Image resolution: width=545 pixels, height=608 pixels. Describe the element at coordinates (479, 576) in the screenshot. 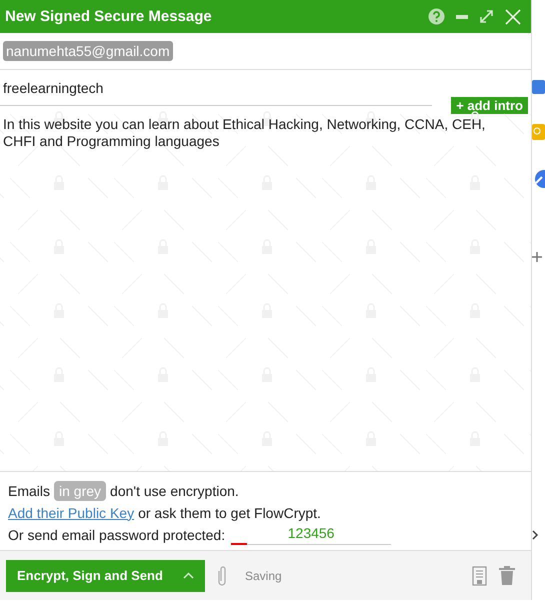

I see `document-icon` at that location.